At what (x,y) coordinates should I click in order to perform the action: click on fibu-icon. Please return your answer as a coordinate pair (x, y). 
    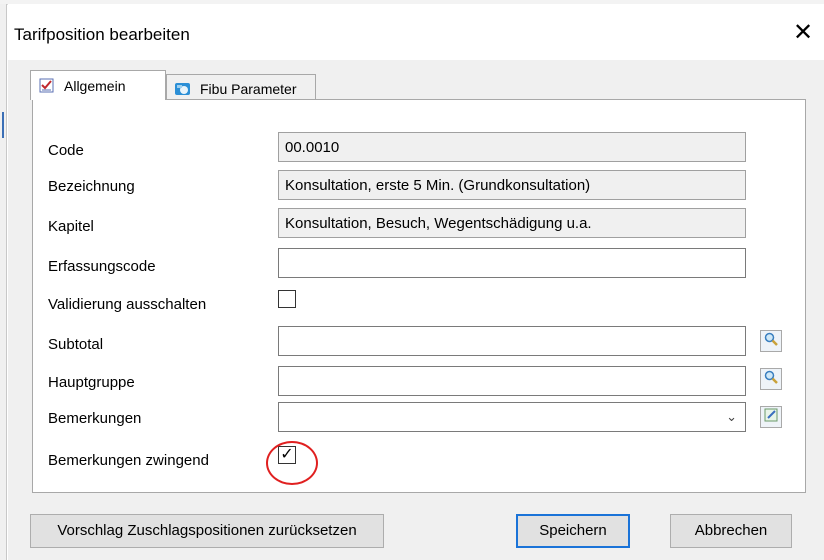
    Looking at the image, I should click on (182, 88).